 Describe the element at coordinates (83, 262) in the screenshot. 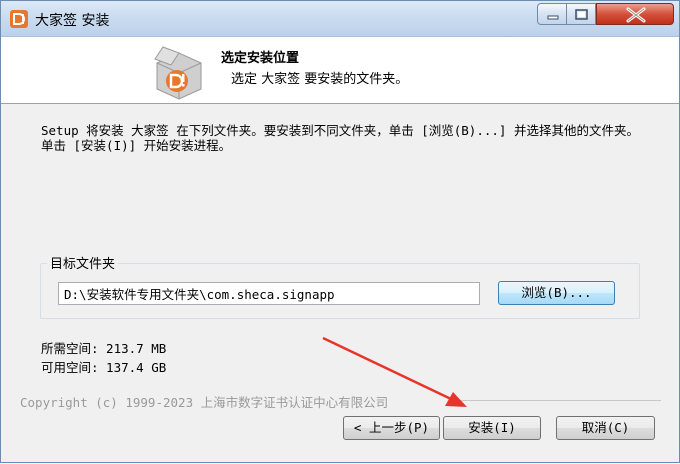

I see `target-folder-label: 目标文件夹` at that location.